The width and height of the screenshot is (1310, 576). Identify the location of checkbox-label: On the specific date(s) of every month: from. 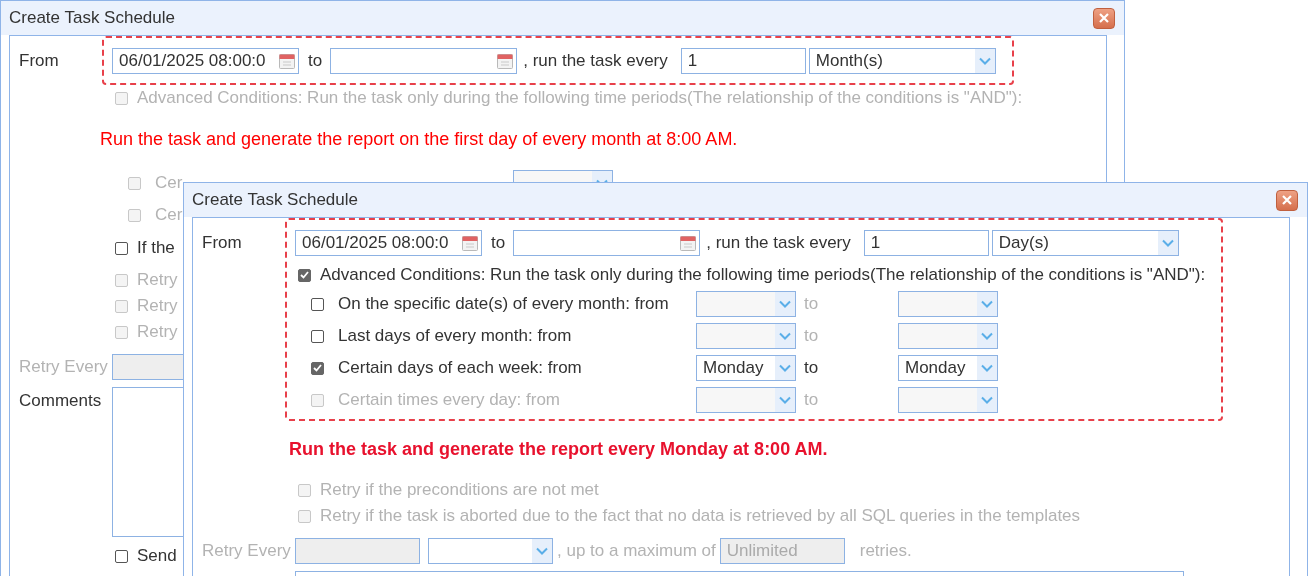
(504, 304).